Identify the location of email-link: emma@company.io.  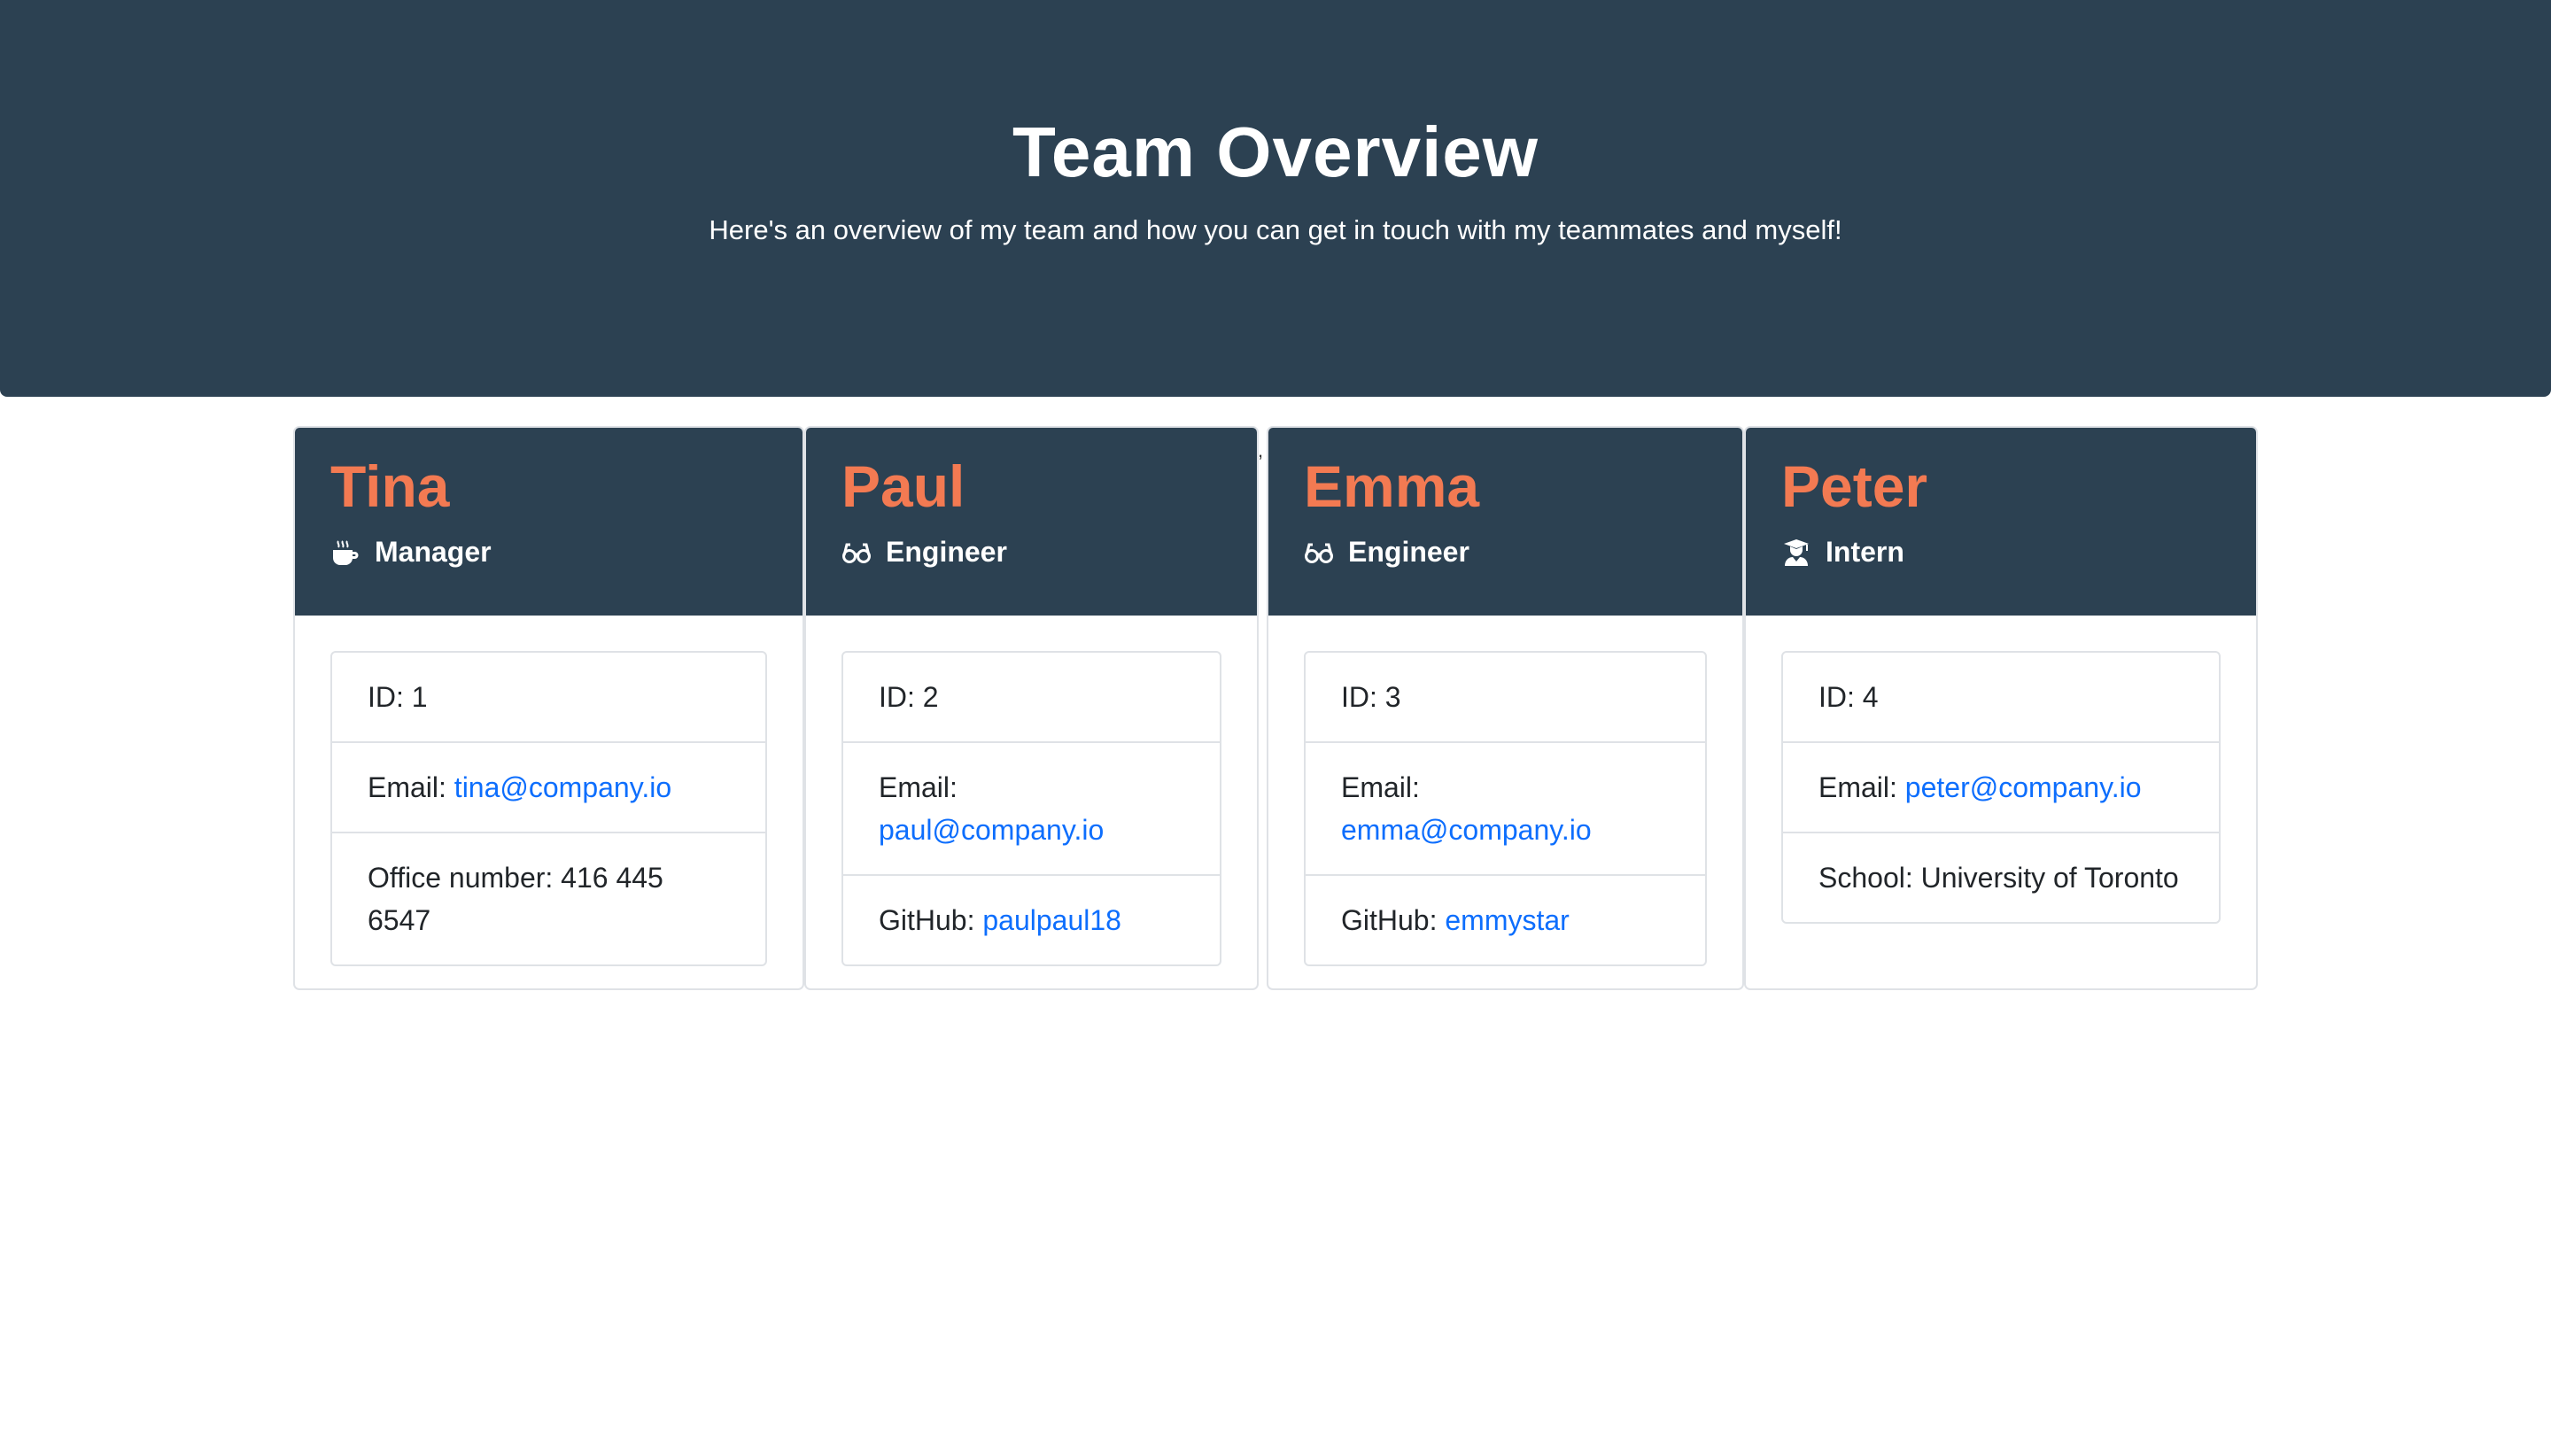
(1466, 830).